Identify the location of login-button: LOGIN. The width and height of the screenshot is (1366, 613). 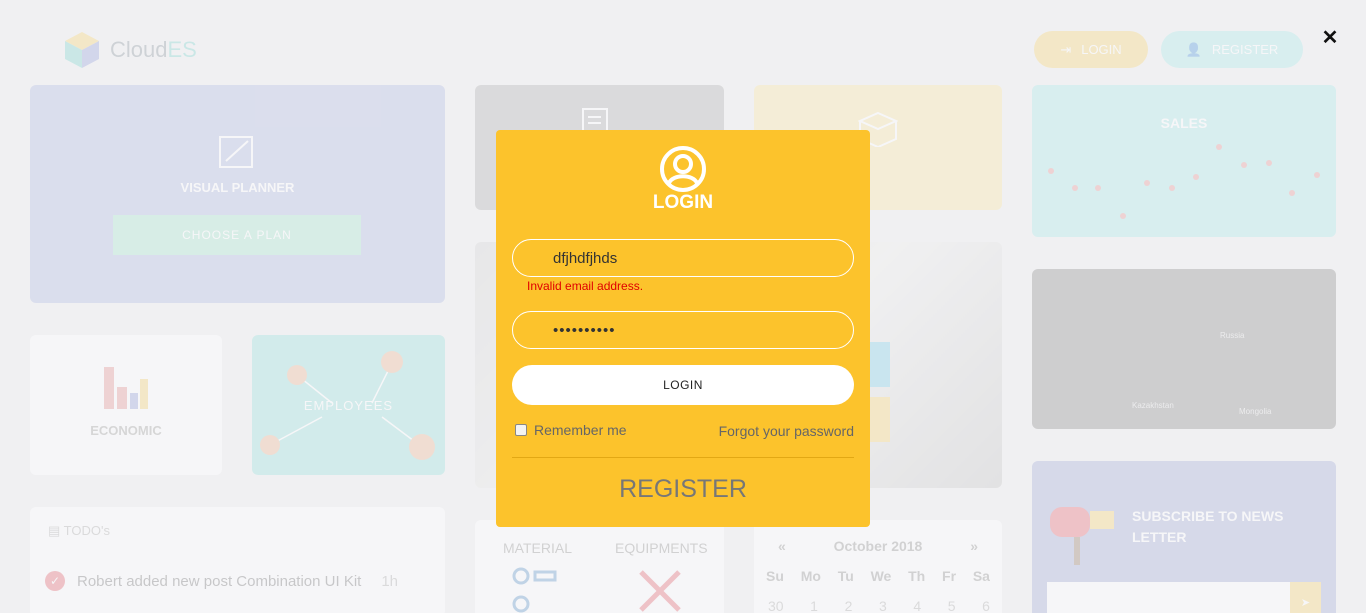
(683, 385).